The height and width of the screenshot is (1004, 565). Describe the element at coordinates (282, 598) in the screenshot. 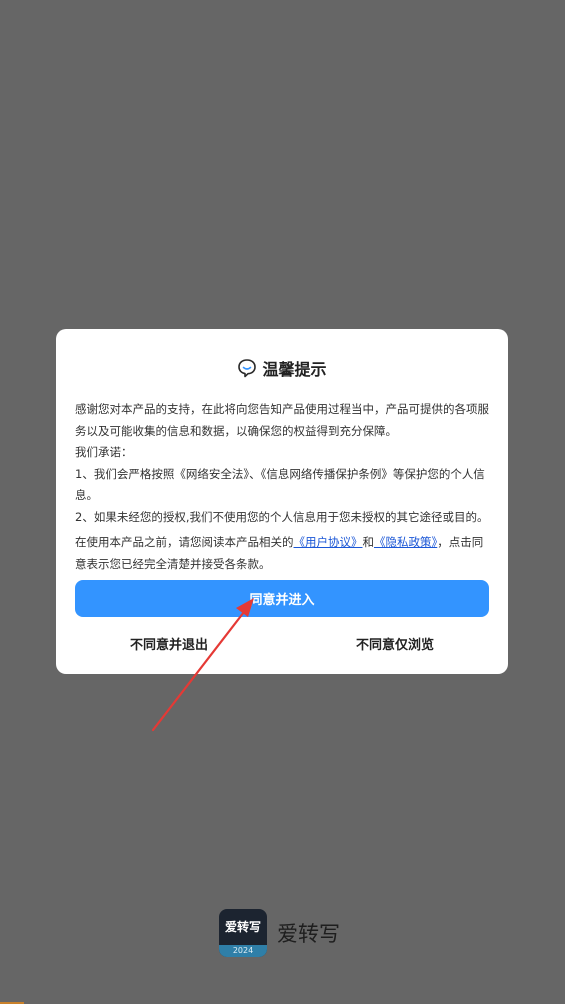

I see `agree-enter-button: 同意并进入` at that location.